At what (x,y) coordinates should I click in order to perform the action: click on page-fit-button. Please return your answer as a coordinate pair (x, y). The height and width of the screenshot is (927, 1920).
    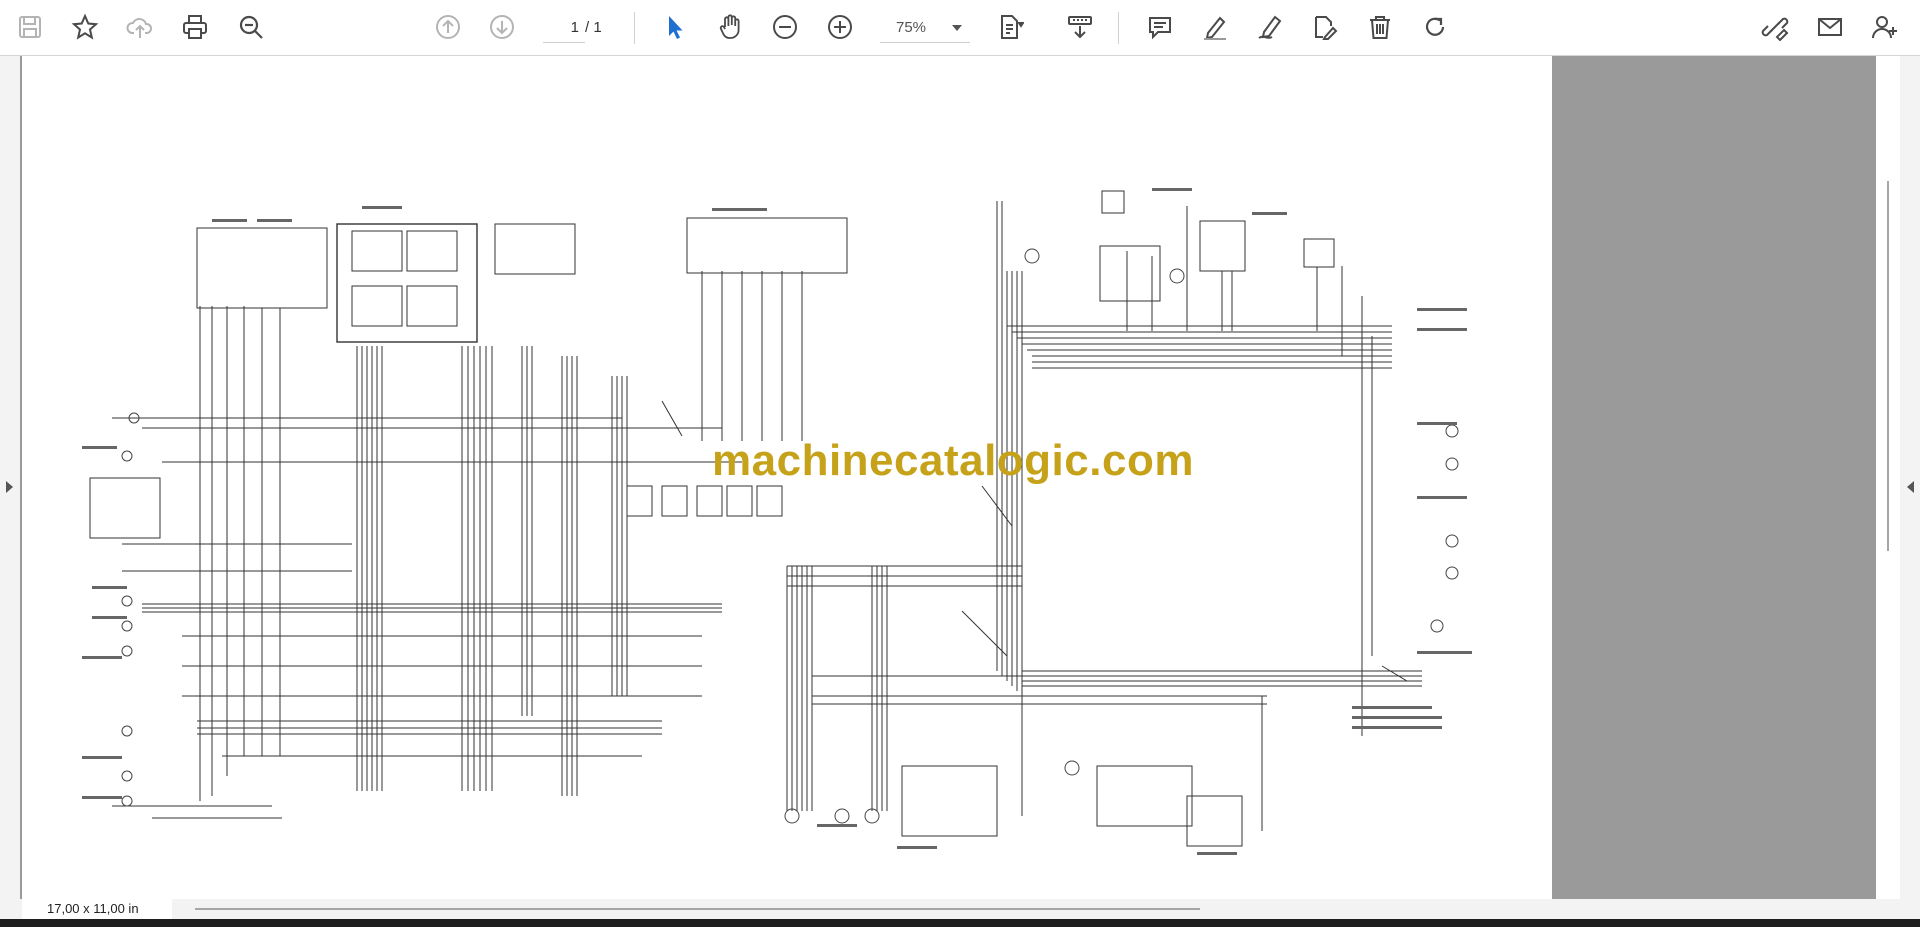
    Looking at the image, I should click on (1010, 27).